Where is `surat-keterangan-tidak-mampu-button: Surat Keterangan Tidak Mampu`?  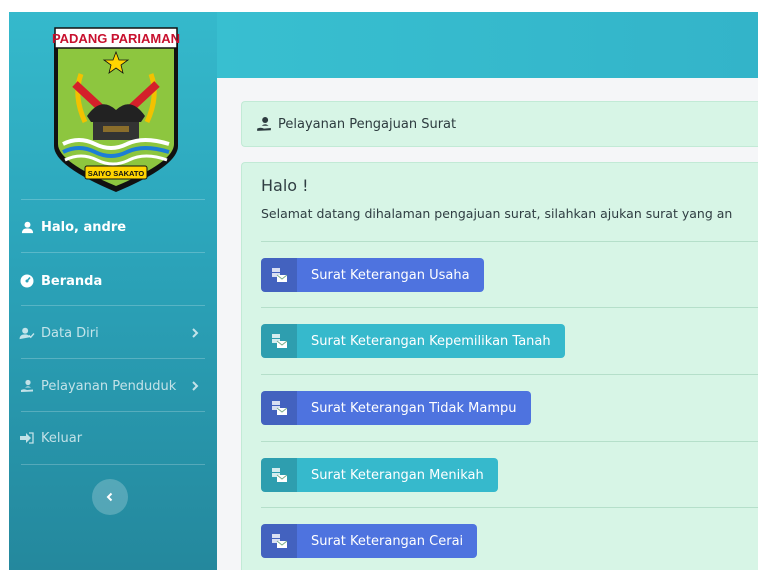
surat-keterangan-tidak-mampu-button: Surat Keterangan Tidak Mampu is located at coordinates (396, 408).